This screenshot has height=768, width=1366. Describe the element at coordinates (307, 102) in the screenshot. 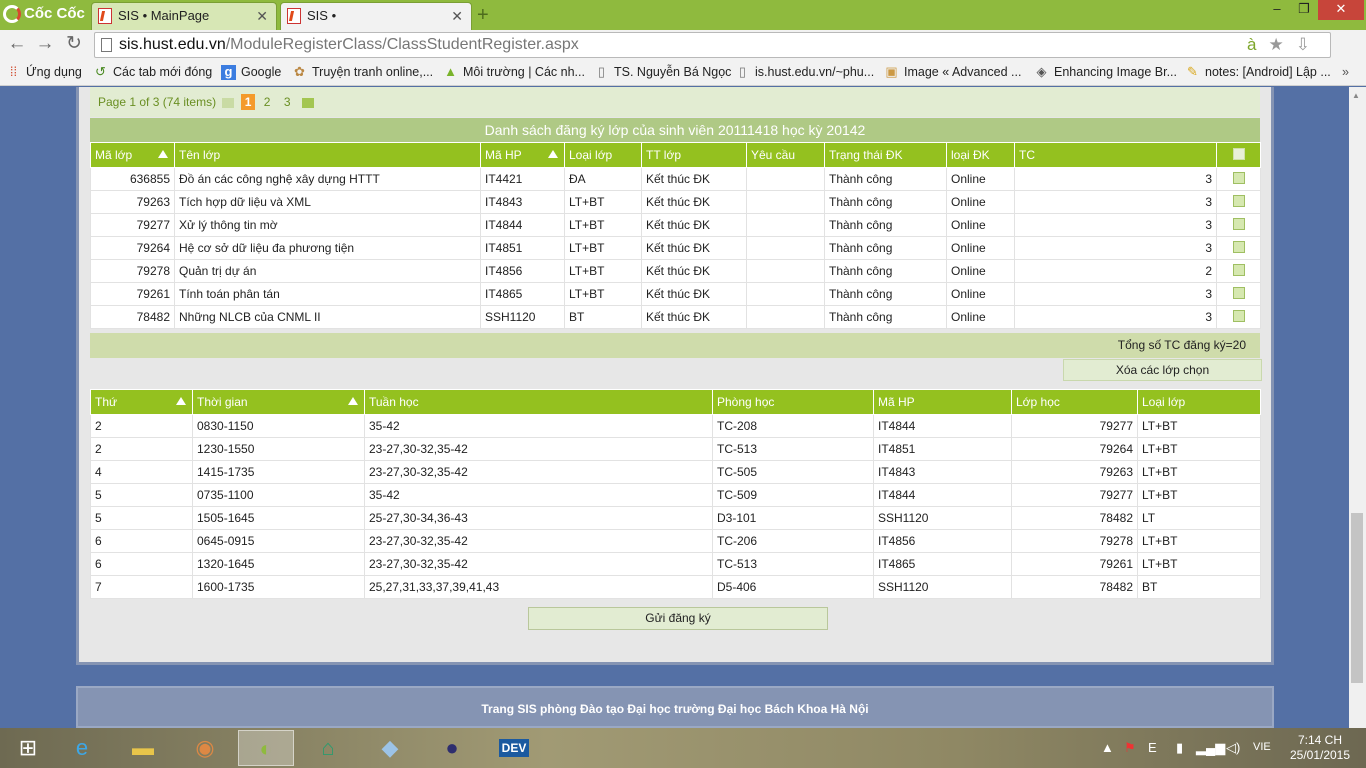

I see `next-page-icon` at that location.